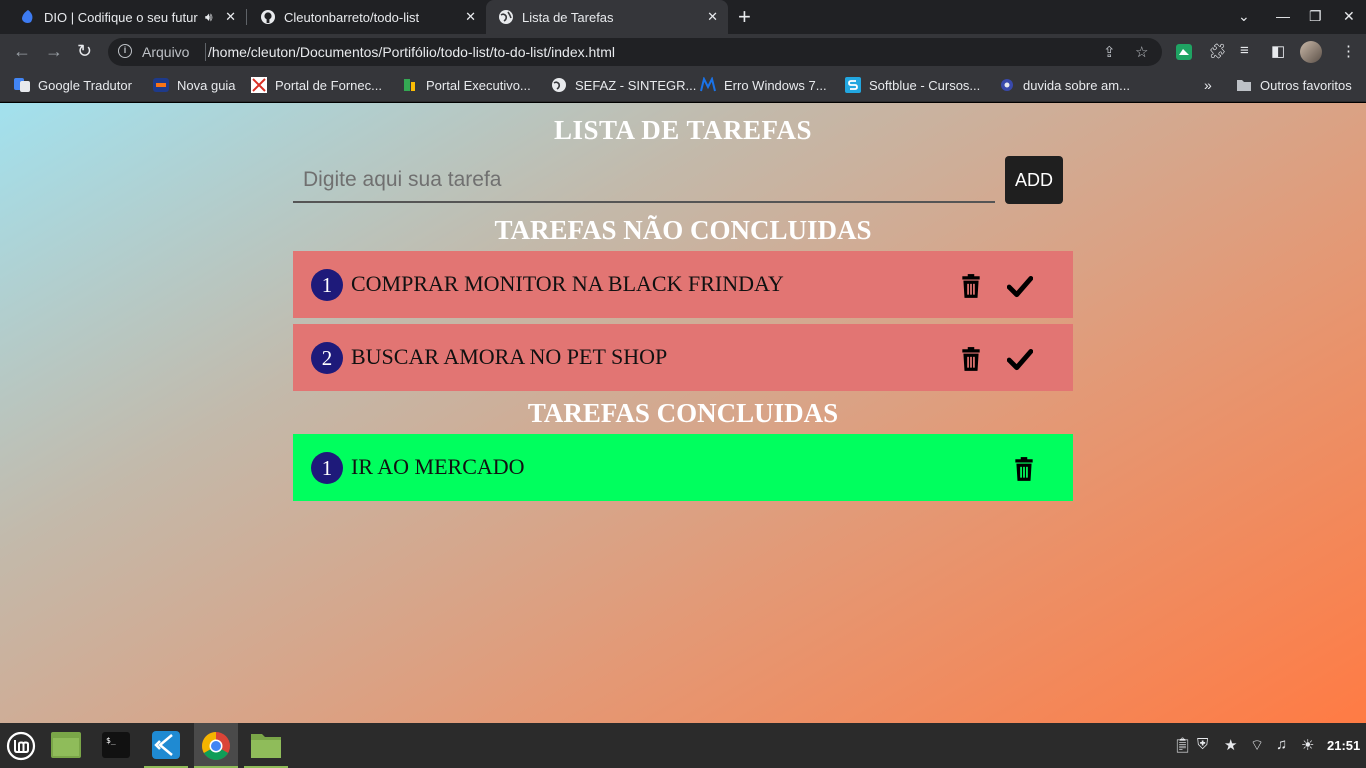 This screenshot has height=768, width=1366. I want to click on terminal-icon: $_, so click(116, 745).